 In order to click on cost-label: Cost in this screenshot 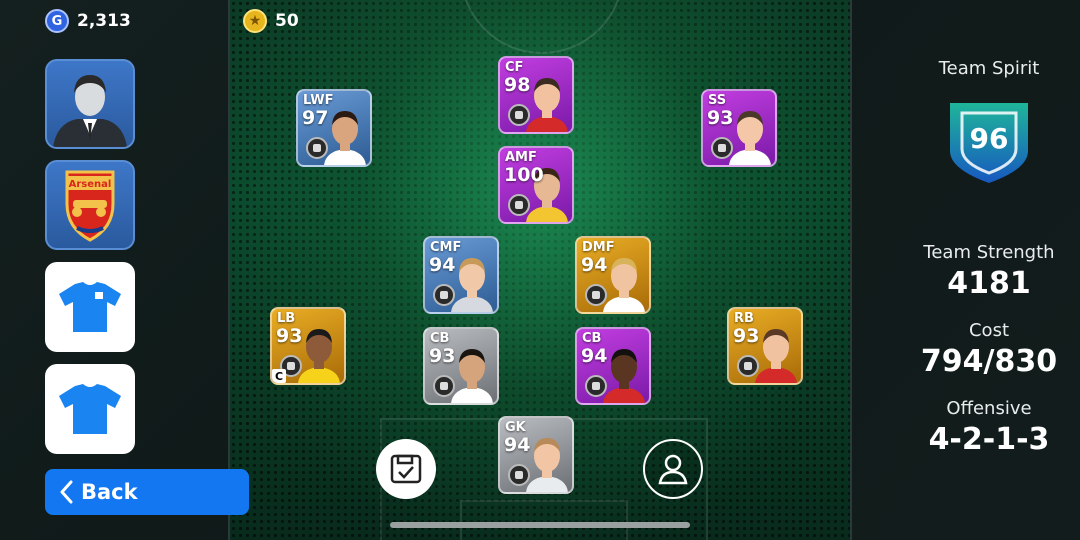, I will do `click(989, 330)`.